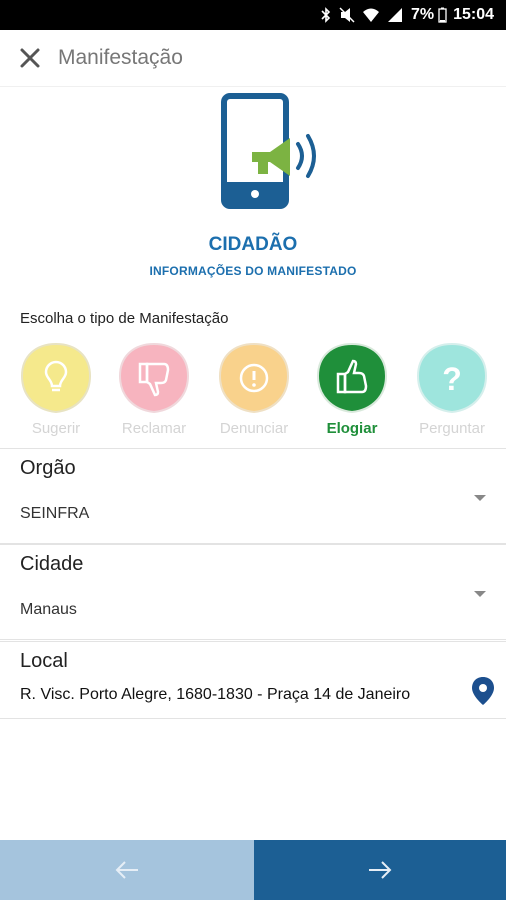 The height and width of the screenshot is (900, 506). What do you see at coordinates (253, 680) in the screenshot?
I see `local-field: Local` at bounding box center [253, 680].